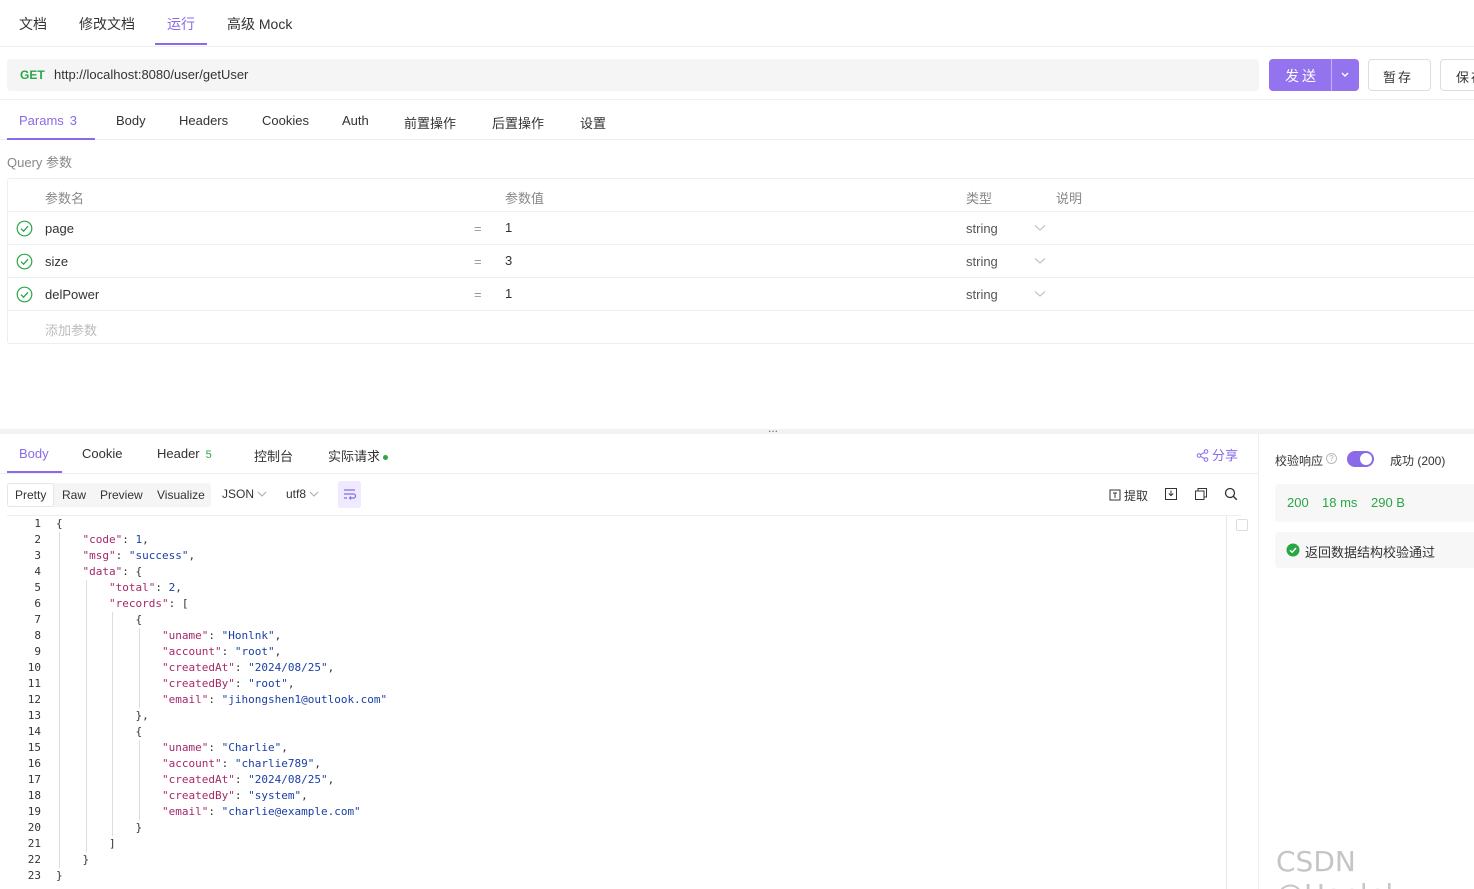 Image resolution: width=1474 pixels, height=889 pixels. Describe the element at coordinates (74, 495) in the screenshot. I see `view-raw: Raw` at that location.